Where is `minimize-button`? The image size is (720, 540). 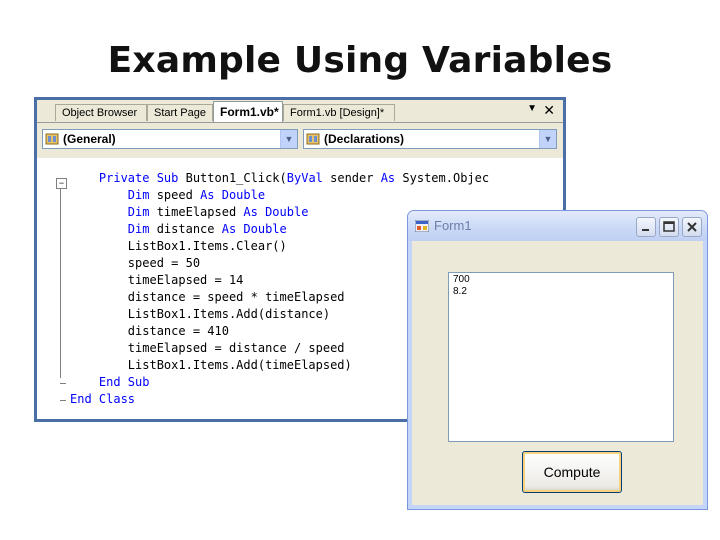
minimize-button is located at coordinates (646, 227).